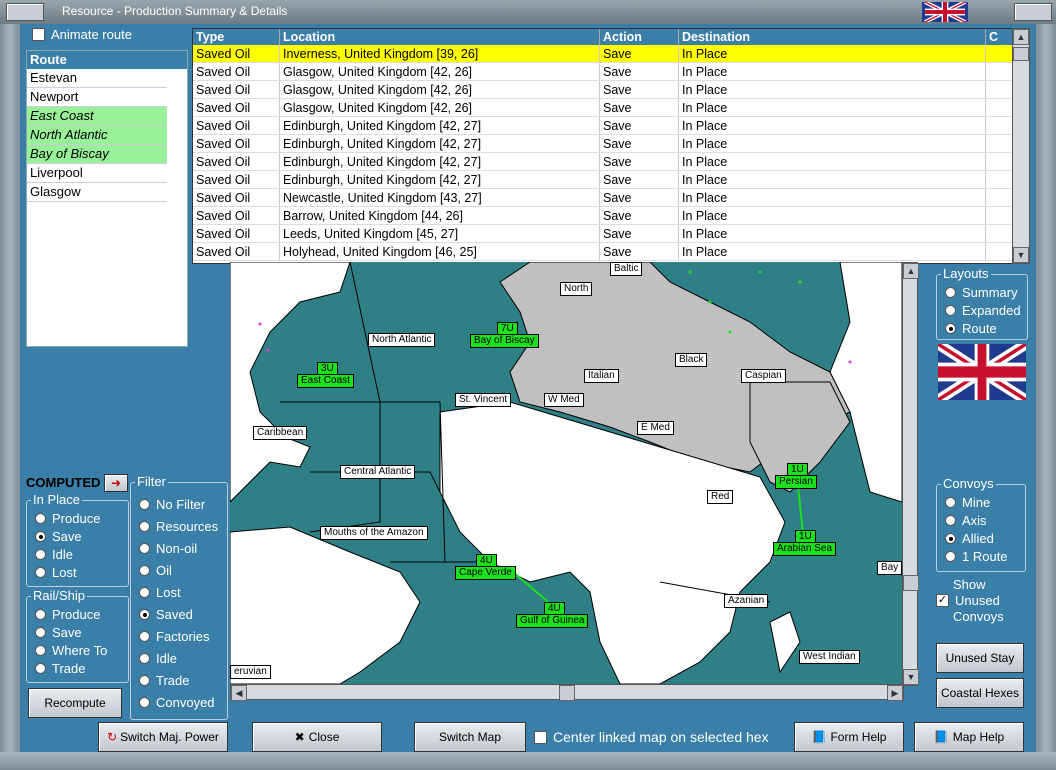 Image resolution: width=1056 pixels, height=770 pixels. Describe the element at coordinates (1033, 12) in the screenshot. I see `close-window-button` at that location.